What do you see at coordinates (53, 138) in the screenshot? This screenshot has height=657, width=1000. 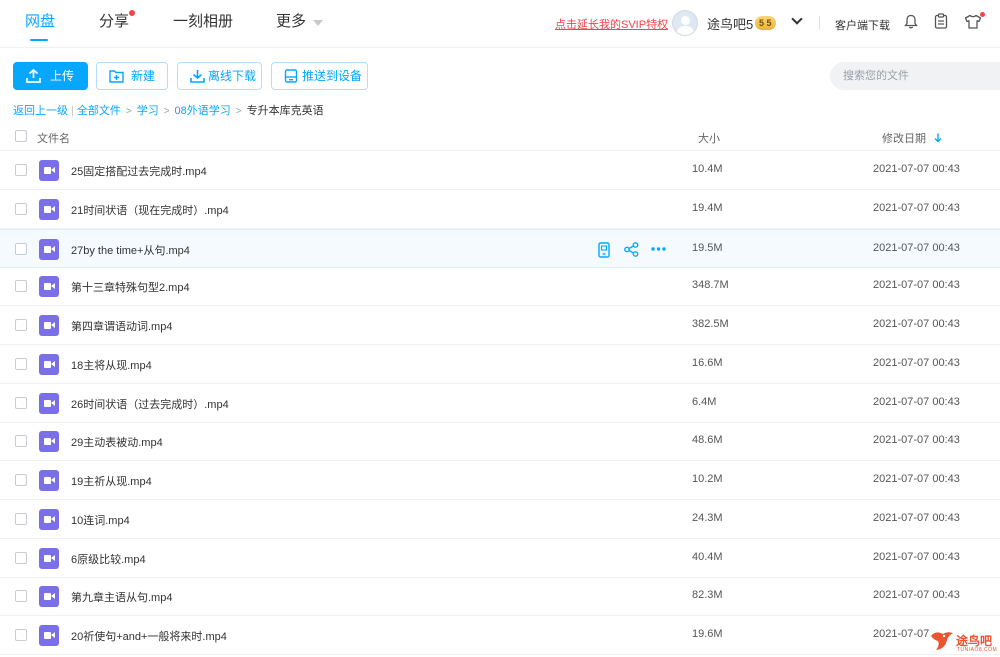 I see `column-header-name: 文件名` at bounding box center [53, 138].